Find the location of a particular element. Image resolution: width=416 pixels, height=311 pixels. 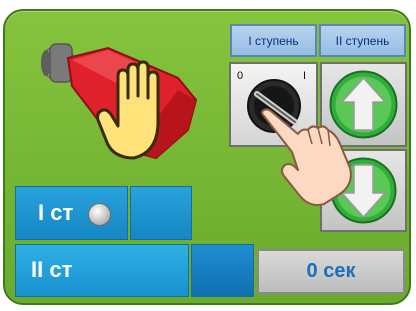

stage-1-status-cell is located at coordinates (161, 213).